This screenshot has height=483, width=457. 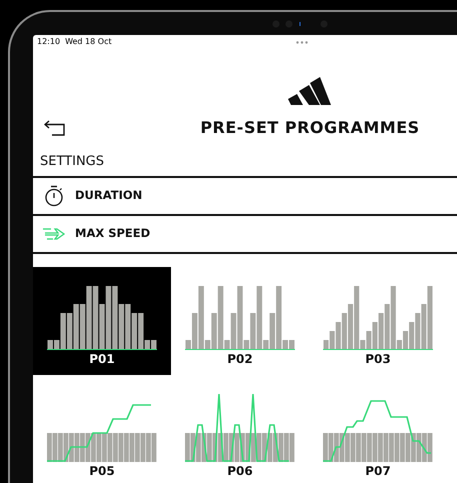 I want to click on programme-label: P02, so click(x=240, y=359).